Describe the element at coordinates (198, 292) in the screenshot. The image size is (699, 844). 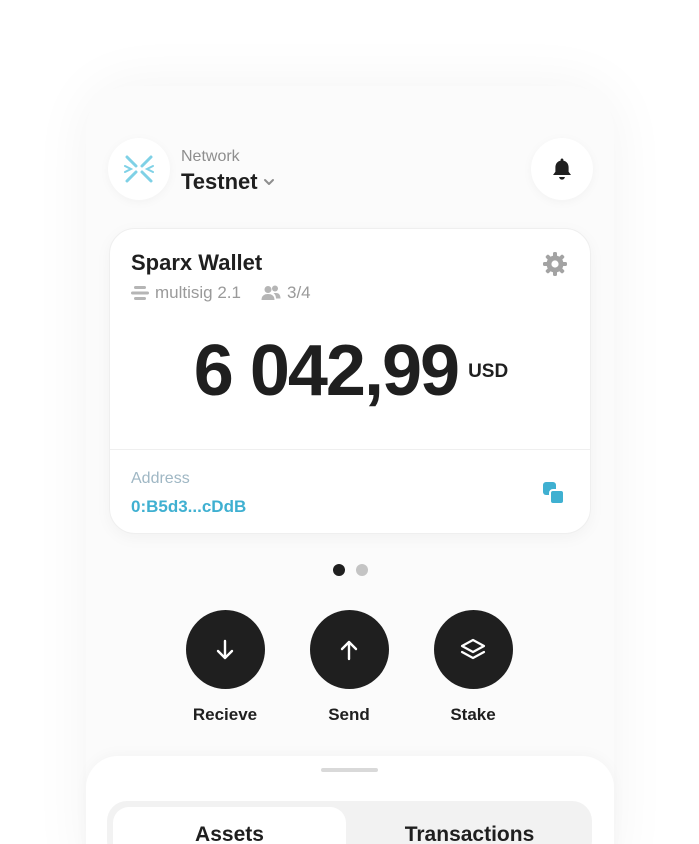
I see `wallet-type-label: multisig 2.1` at that location.